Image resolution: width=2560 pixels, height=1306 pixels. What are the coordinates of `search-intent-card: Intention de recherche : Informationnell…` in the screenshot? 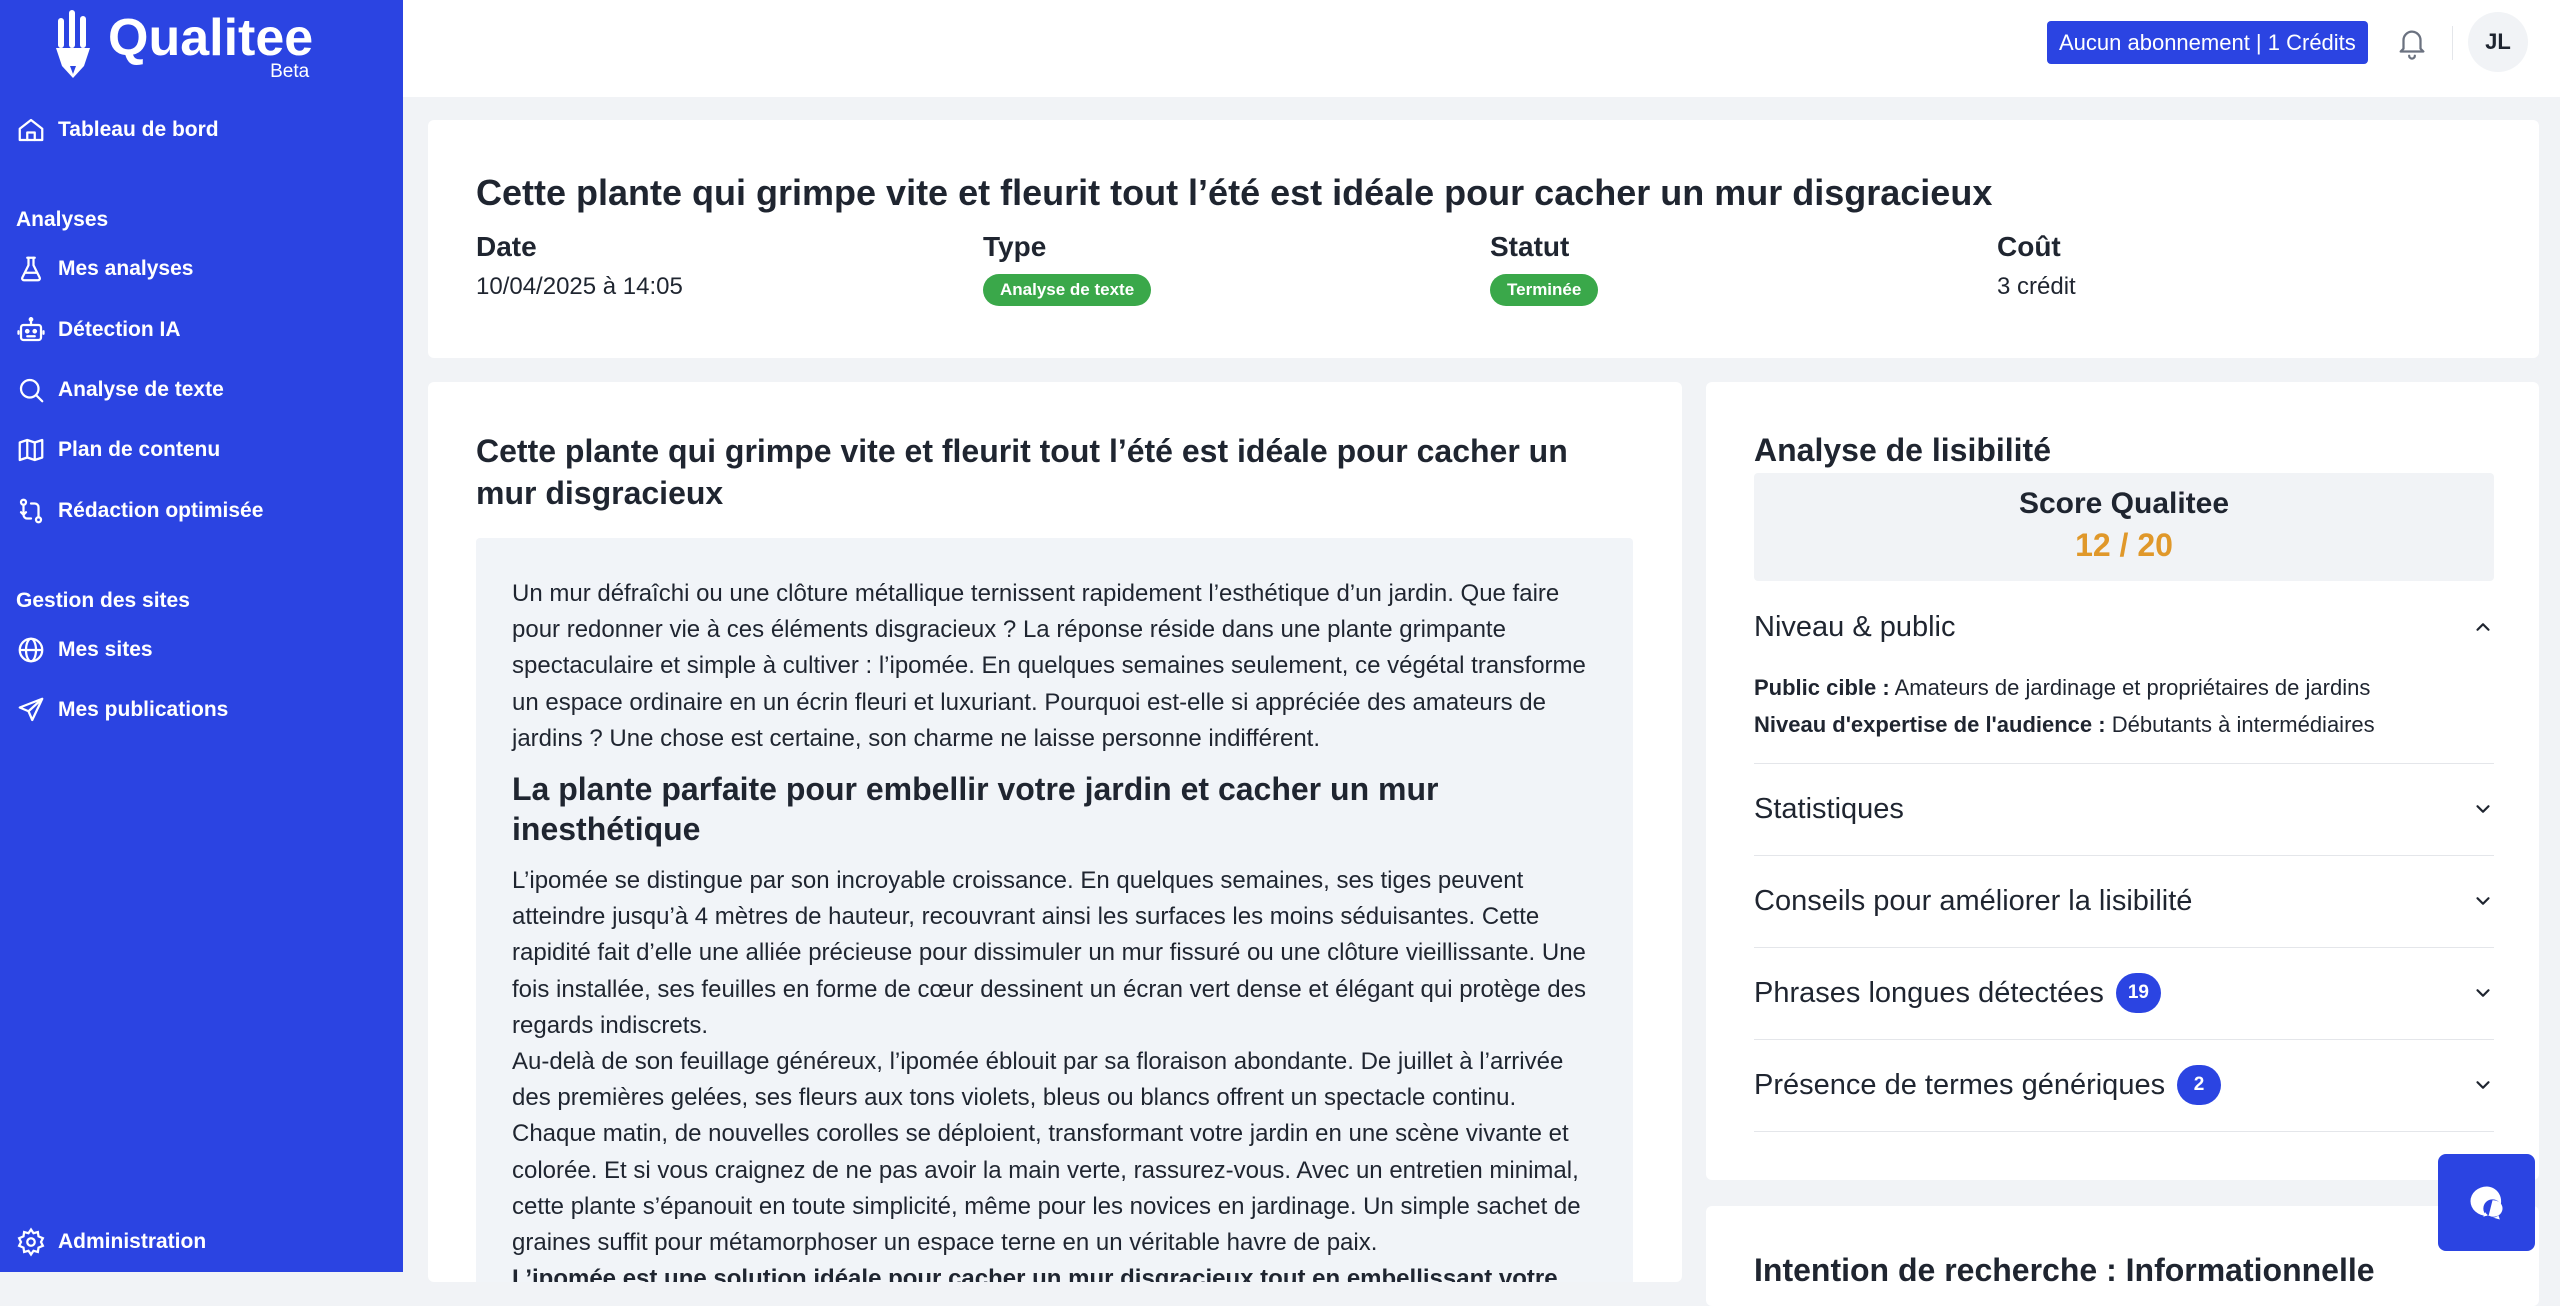 It's located at (2122, 1256).